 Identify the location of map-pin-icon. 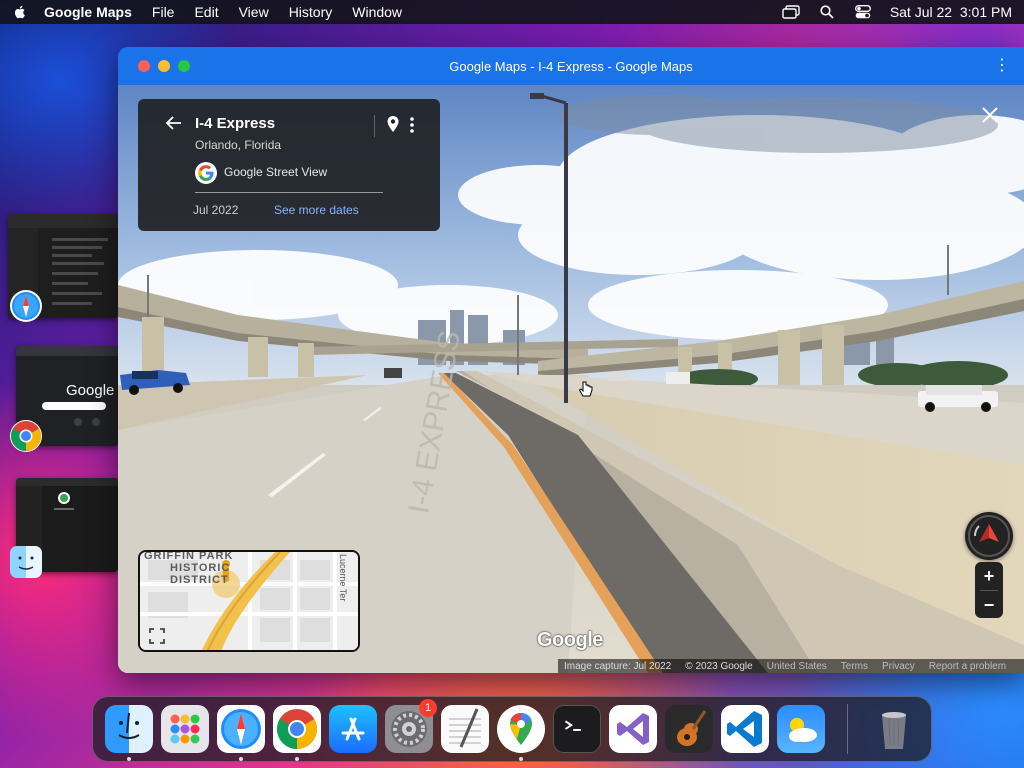
(393, 124).